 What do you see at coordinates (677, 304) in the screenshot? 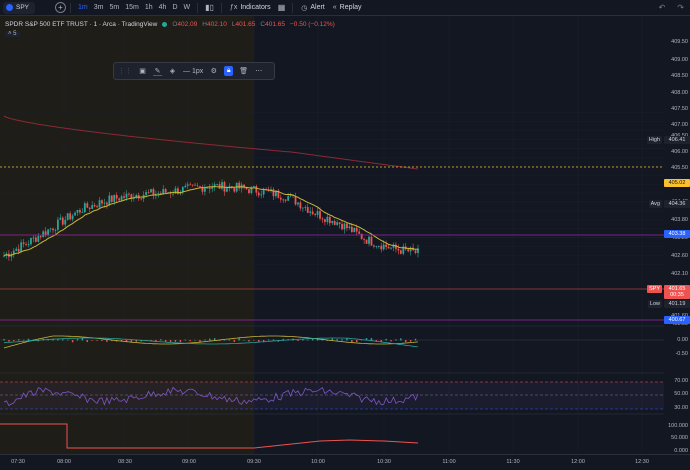
I see `low-price-tag: 401.19` at bounding box center [677, 304].